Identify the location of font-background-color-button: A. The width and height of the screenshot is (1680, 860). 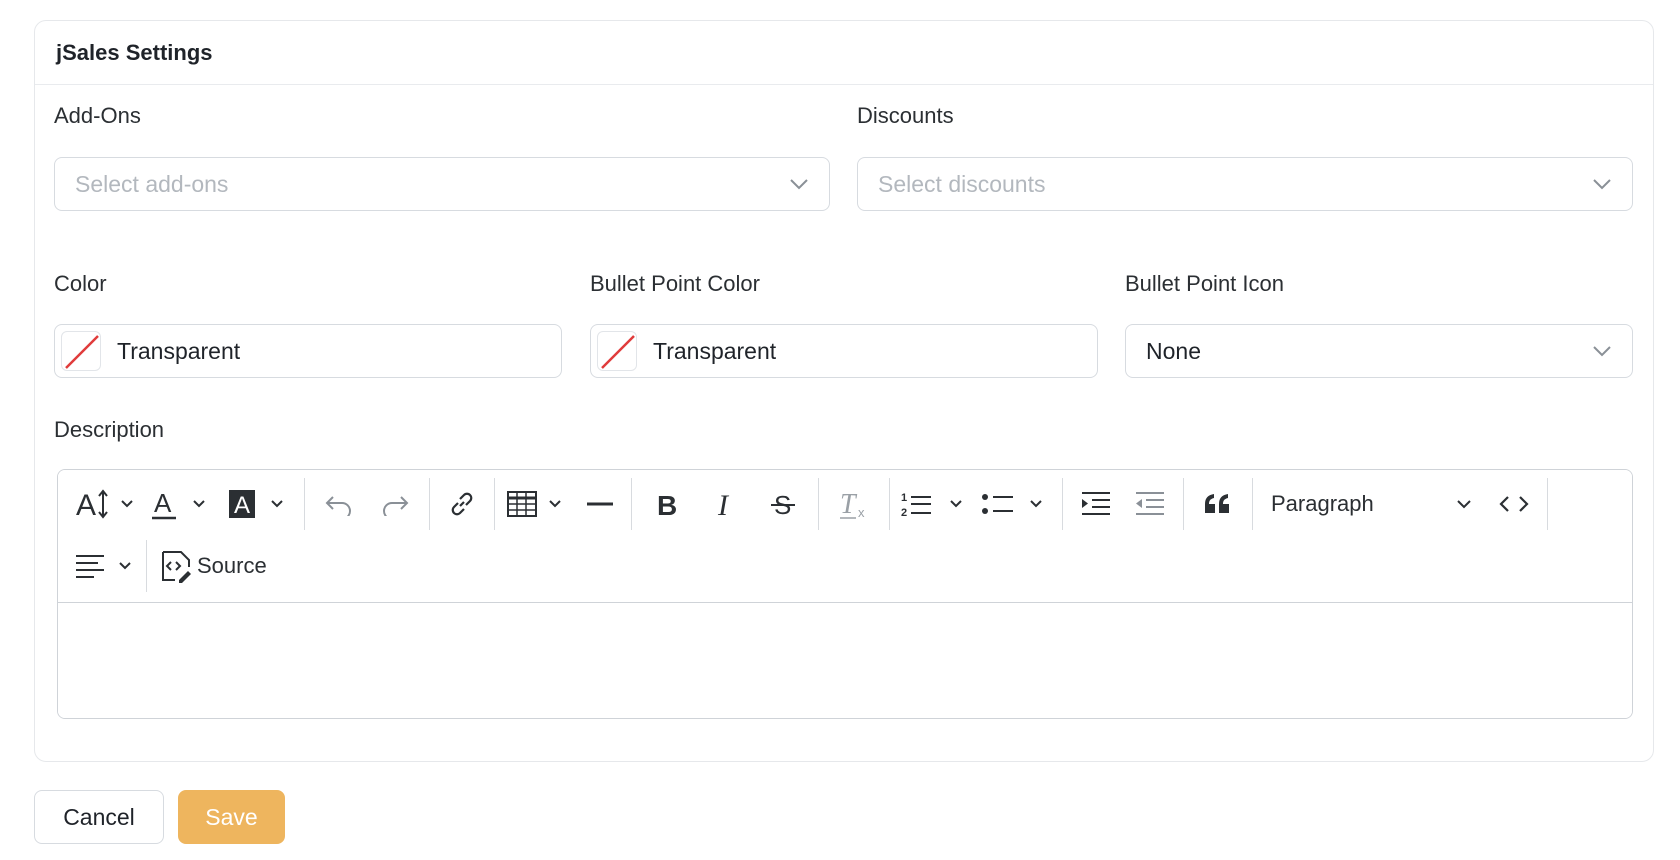
(260, 504).